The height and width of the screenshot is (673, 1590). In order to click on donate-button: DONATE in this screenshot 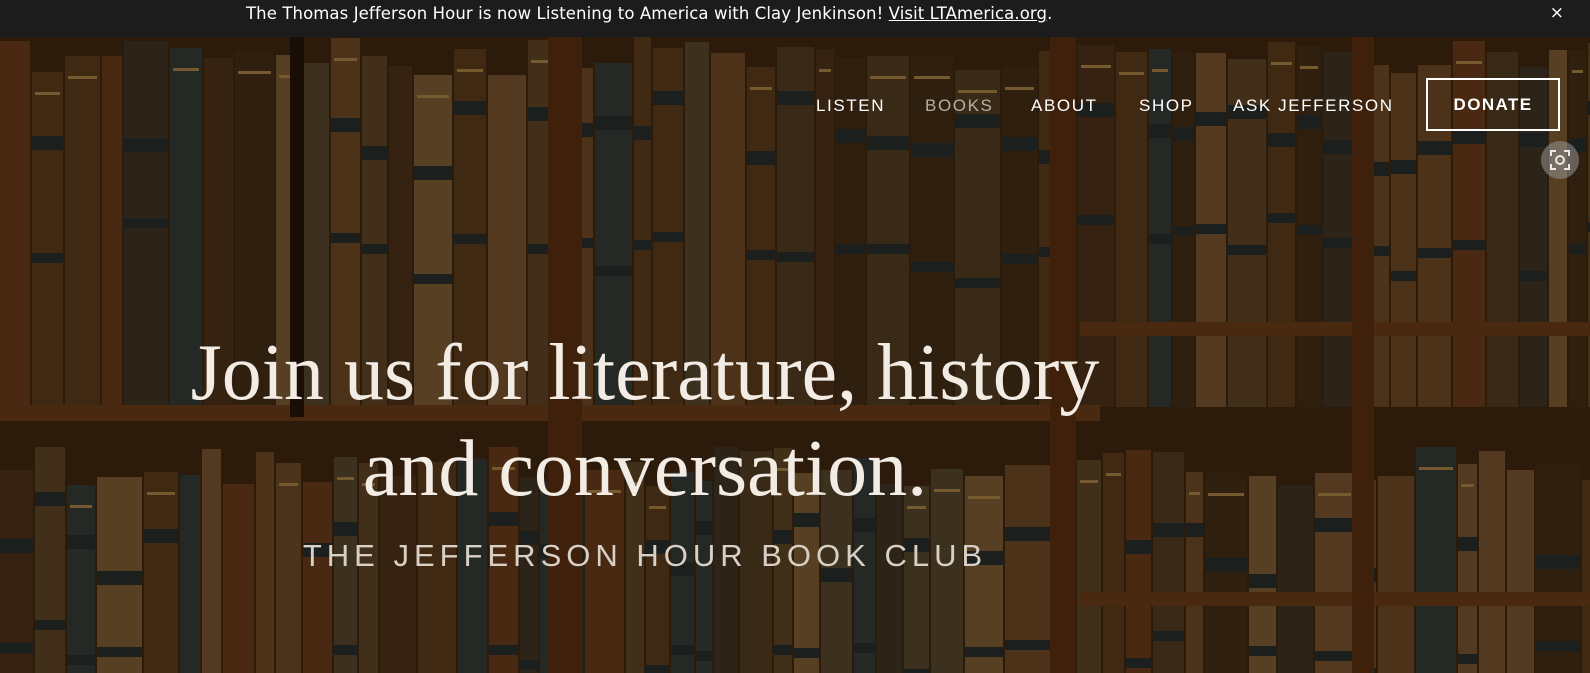, I will do `click(1493, 104)`.